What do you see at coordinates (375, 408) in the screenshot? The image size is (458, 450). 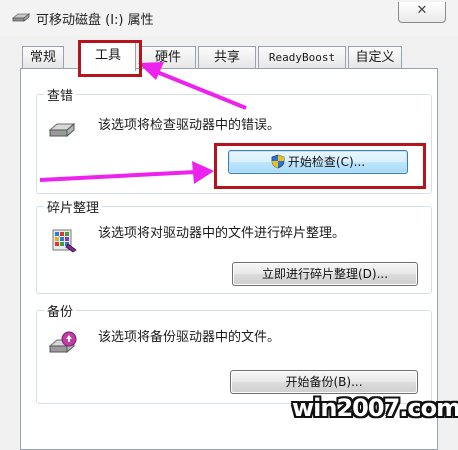 I see `watermark-text: win2007.com` at bounding box center [375, 408].